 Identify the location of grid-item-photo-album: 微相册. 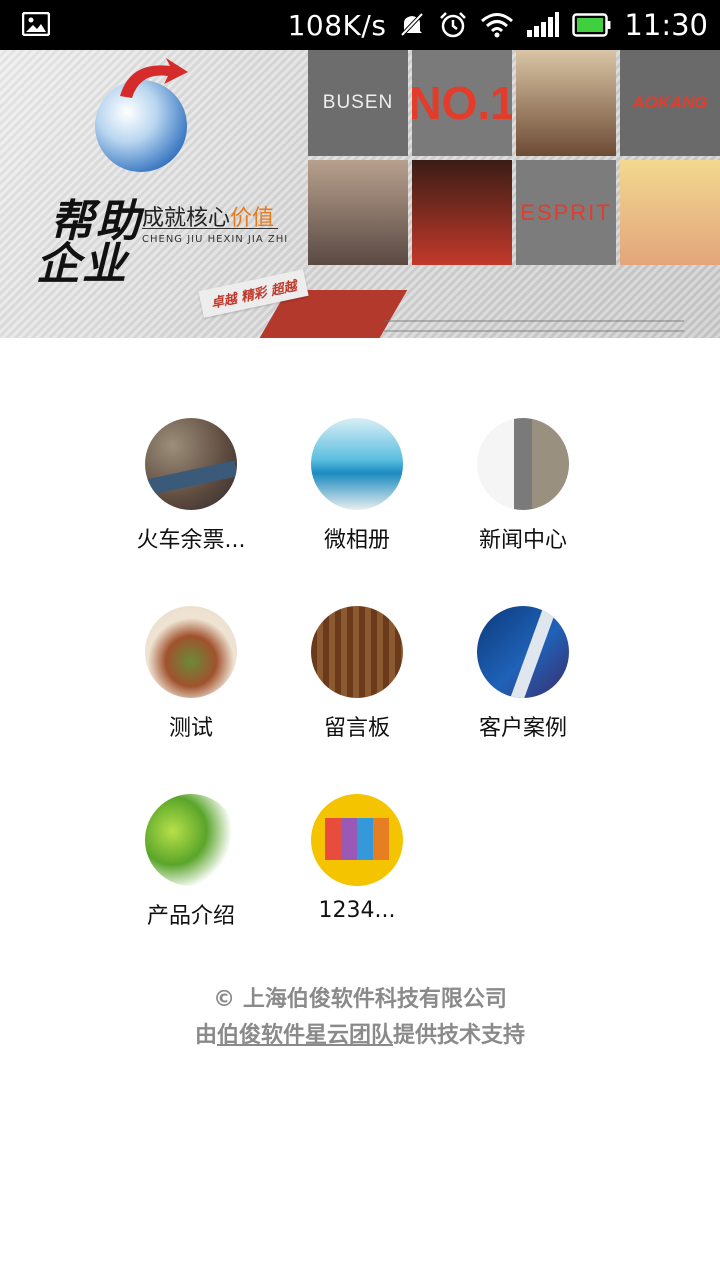
(357, 493).